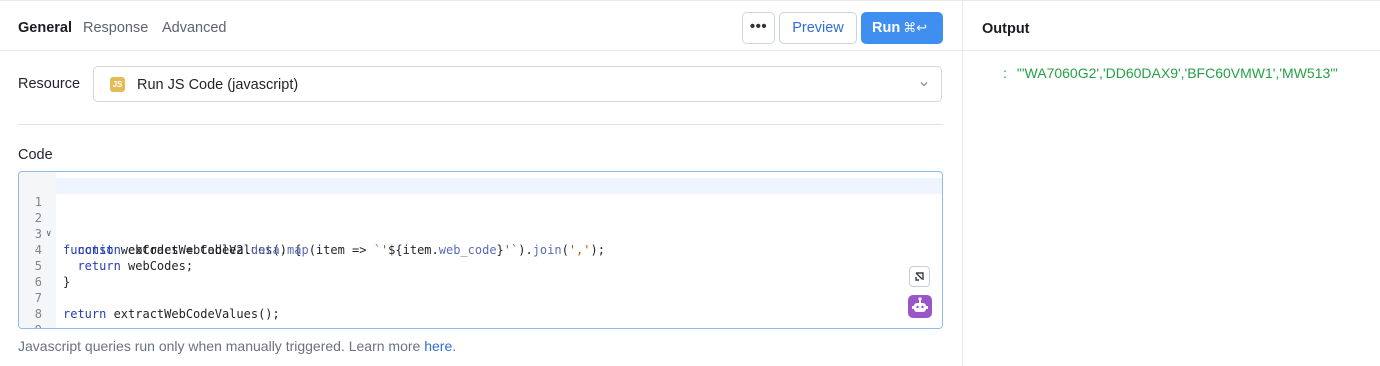  What do you see at coordinates (40, 273) in the screenshot?
I see `code-line: 6` at bounding box center [40, 273].